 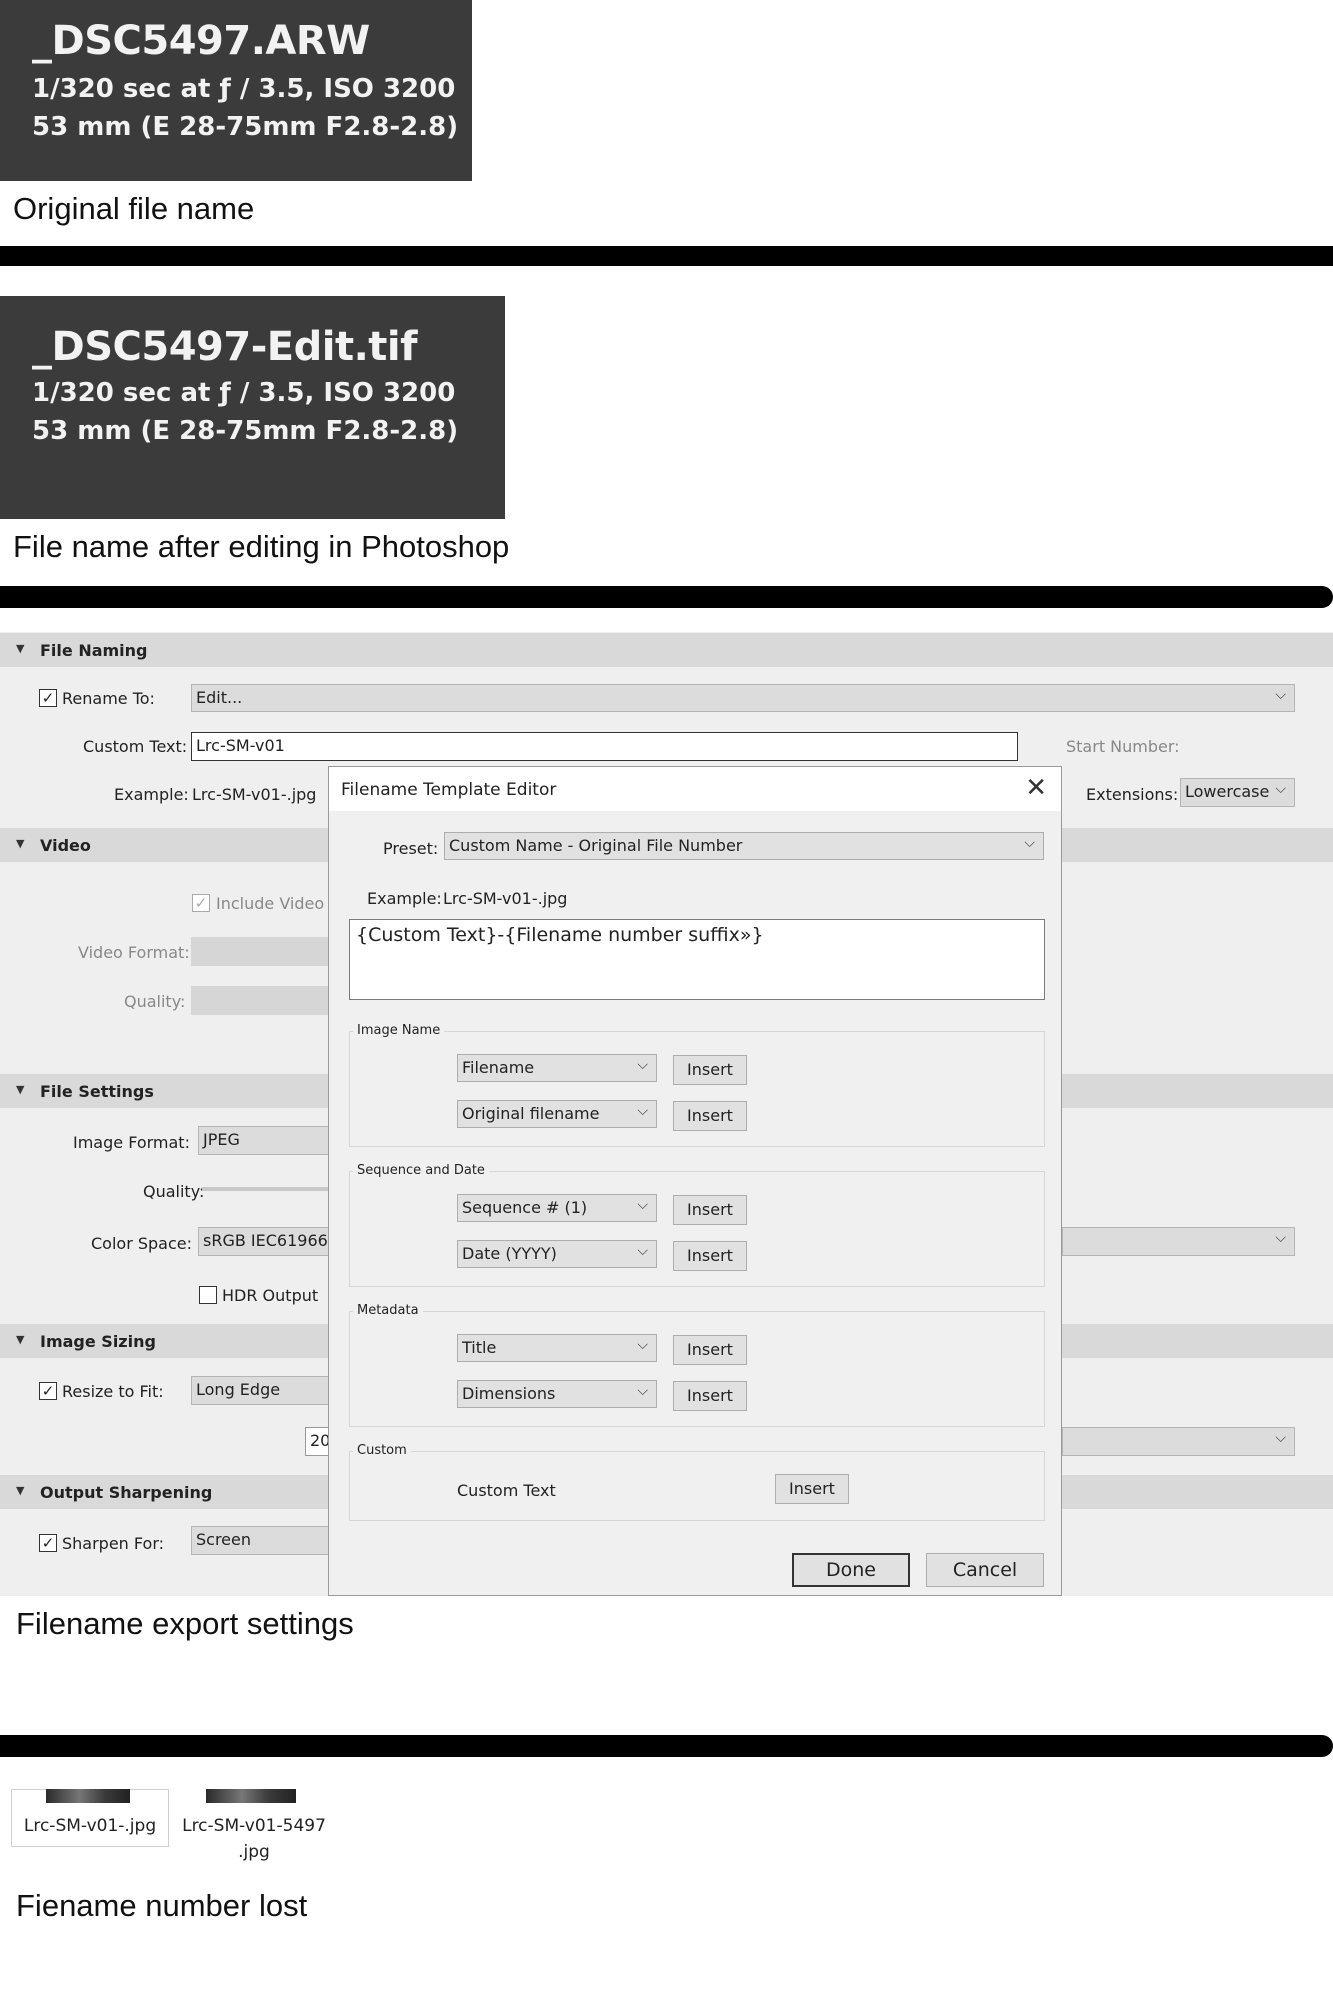 What do you see at coordinates (108, 698) in the screenshot?
I see `rename-to-label: Rename To:` at bounding box center [108, 698].